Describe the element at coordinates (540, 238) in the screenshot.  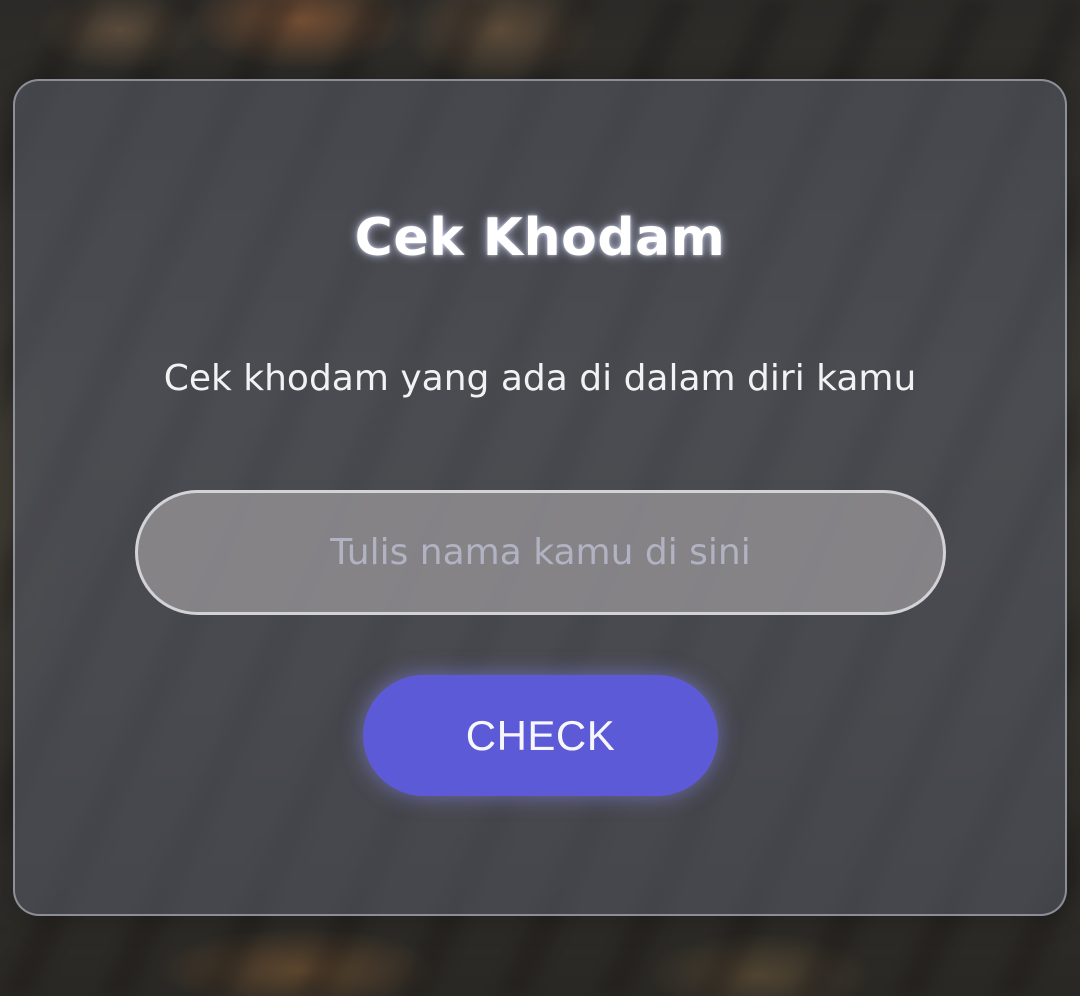
I see `page-title: Cek Khodam` at that location.